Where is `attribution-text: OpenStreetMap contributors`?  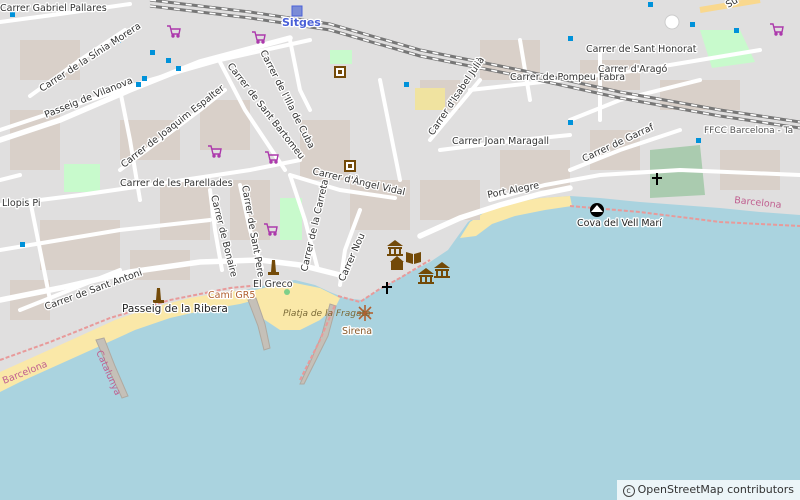 attribution-text: OpenStreetMap contributors is located at coordinates (716, 489).